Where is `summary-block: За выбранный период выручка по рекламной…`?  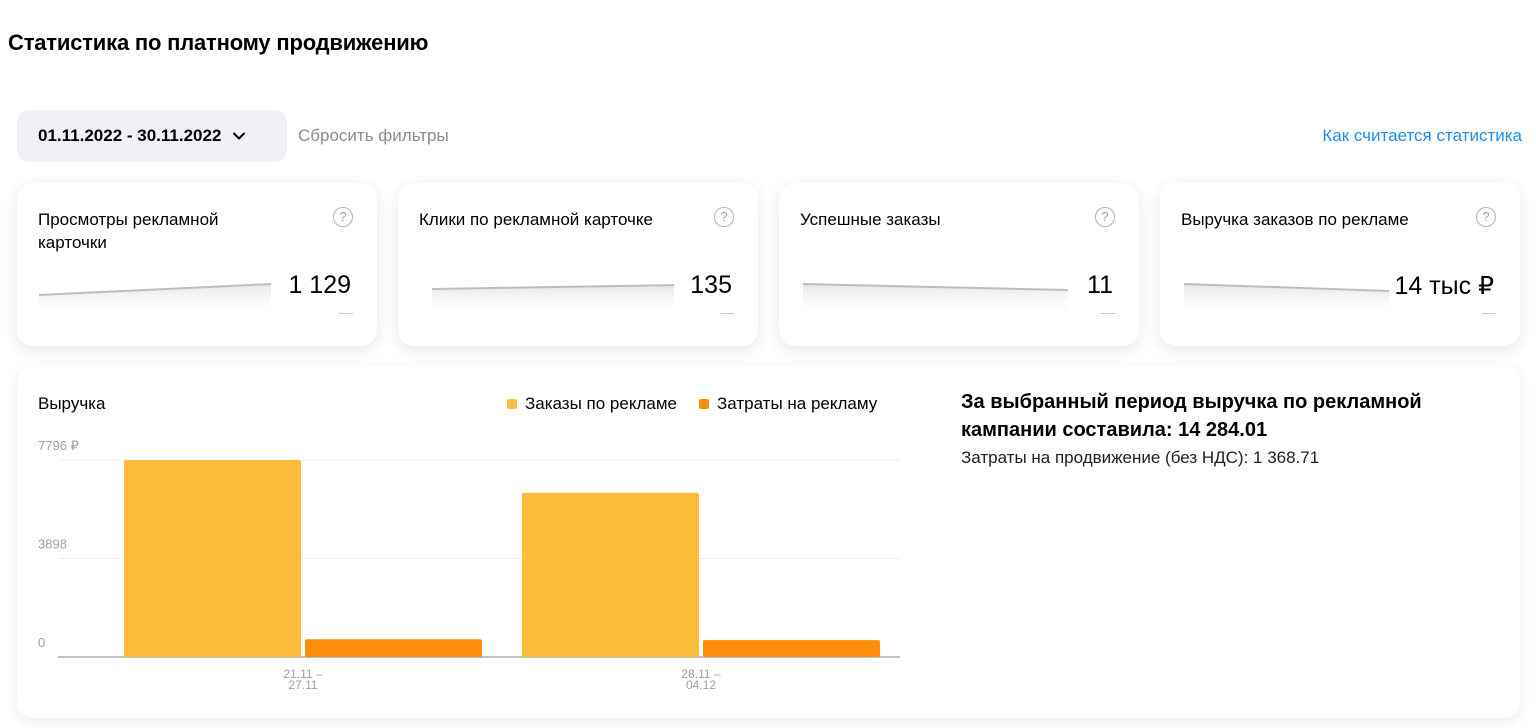
summary-block: За выбранный период выручка по рекламной… is located at coordinates (1231, 428).